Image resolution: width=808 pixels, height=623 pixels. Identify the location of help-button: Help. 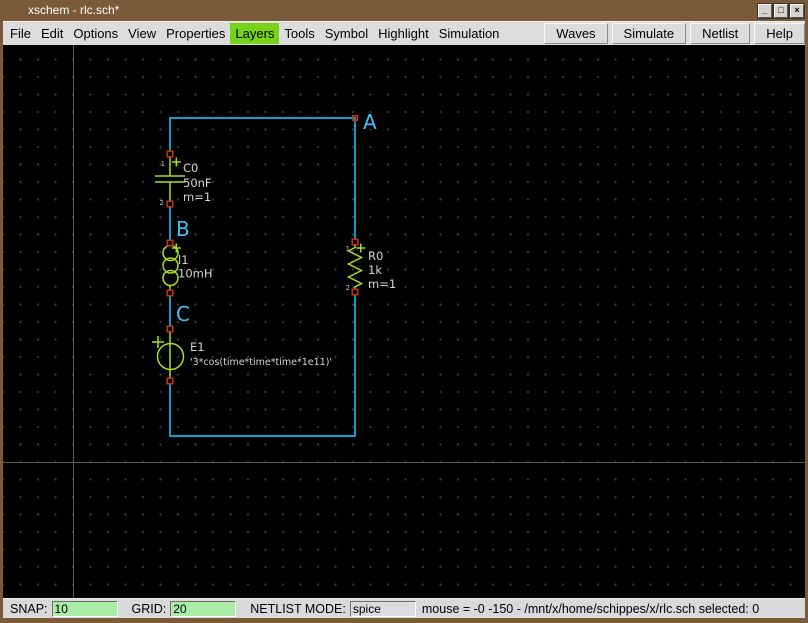
(779, 33).